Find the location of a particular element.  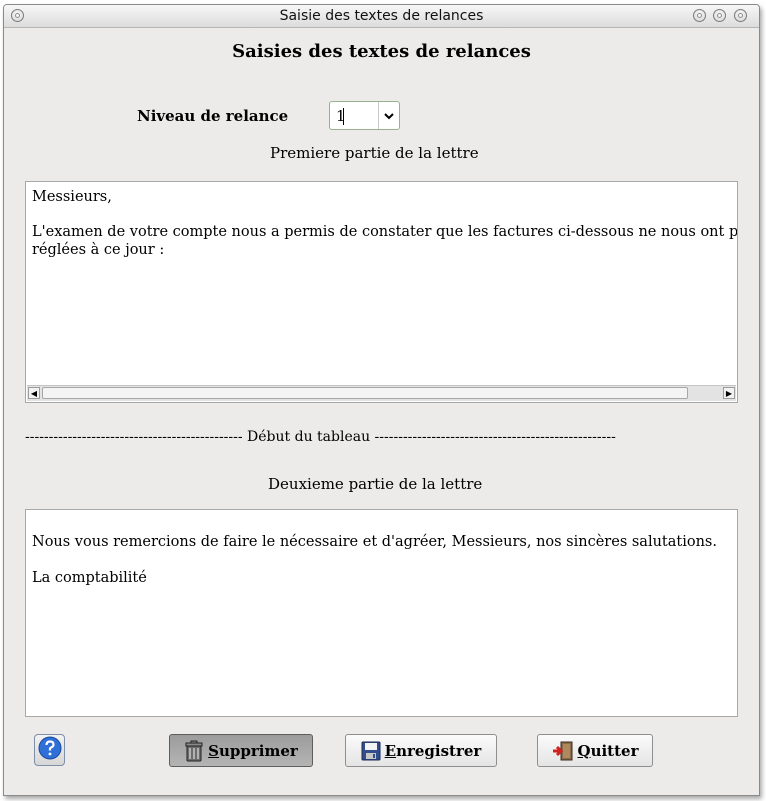

help-icon is located at coordinates (50, 750).